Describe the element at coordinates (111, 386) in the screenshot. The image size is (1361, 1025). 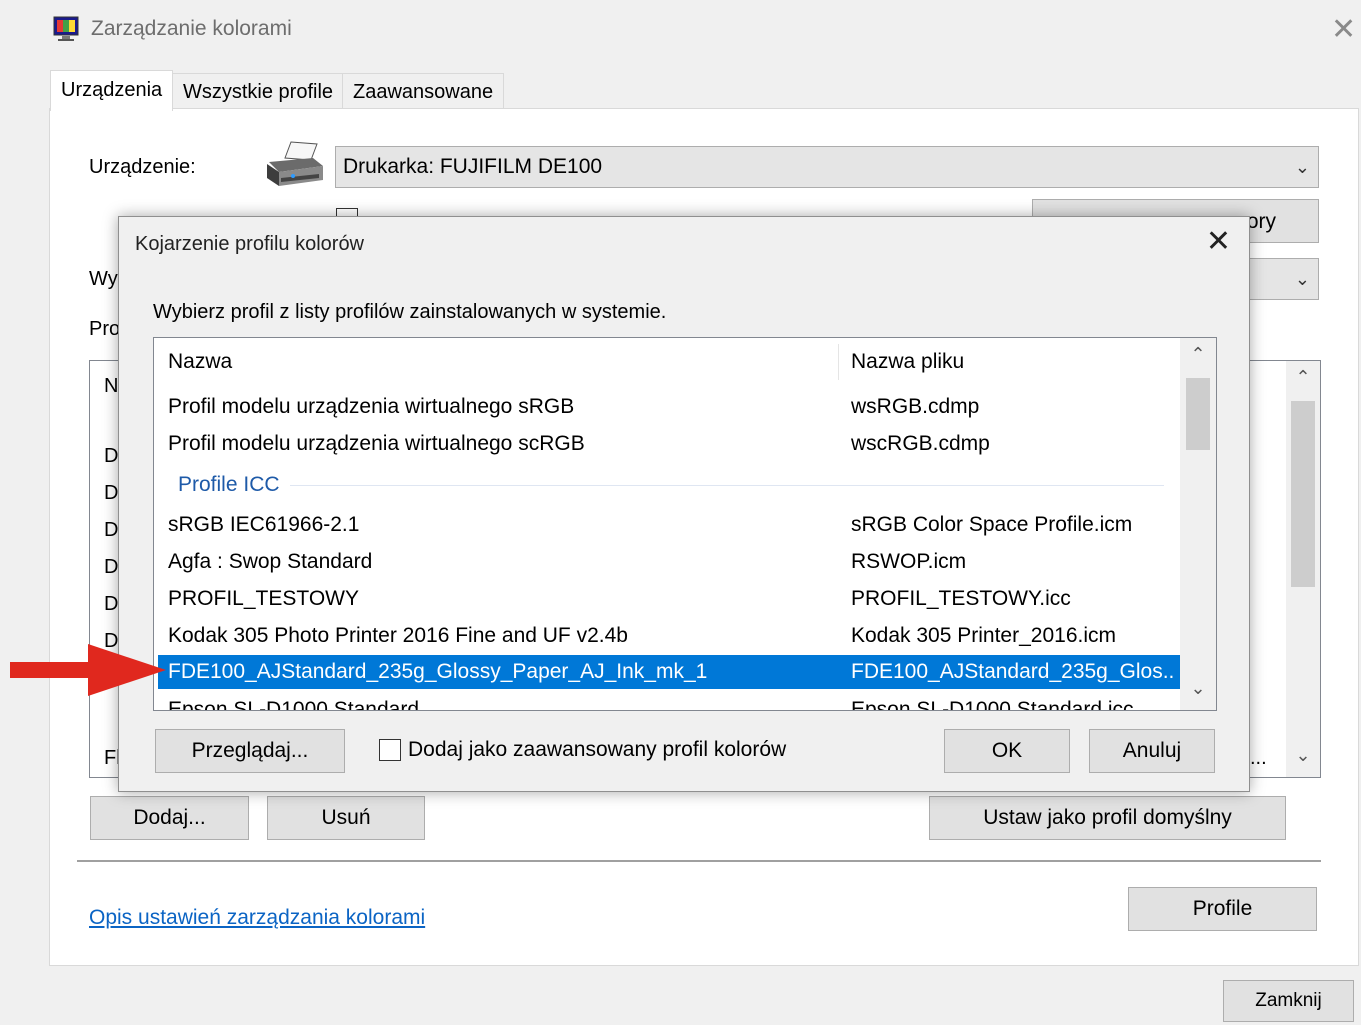
I see `profiles-list-header: N` at that location.